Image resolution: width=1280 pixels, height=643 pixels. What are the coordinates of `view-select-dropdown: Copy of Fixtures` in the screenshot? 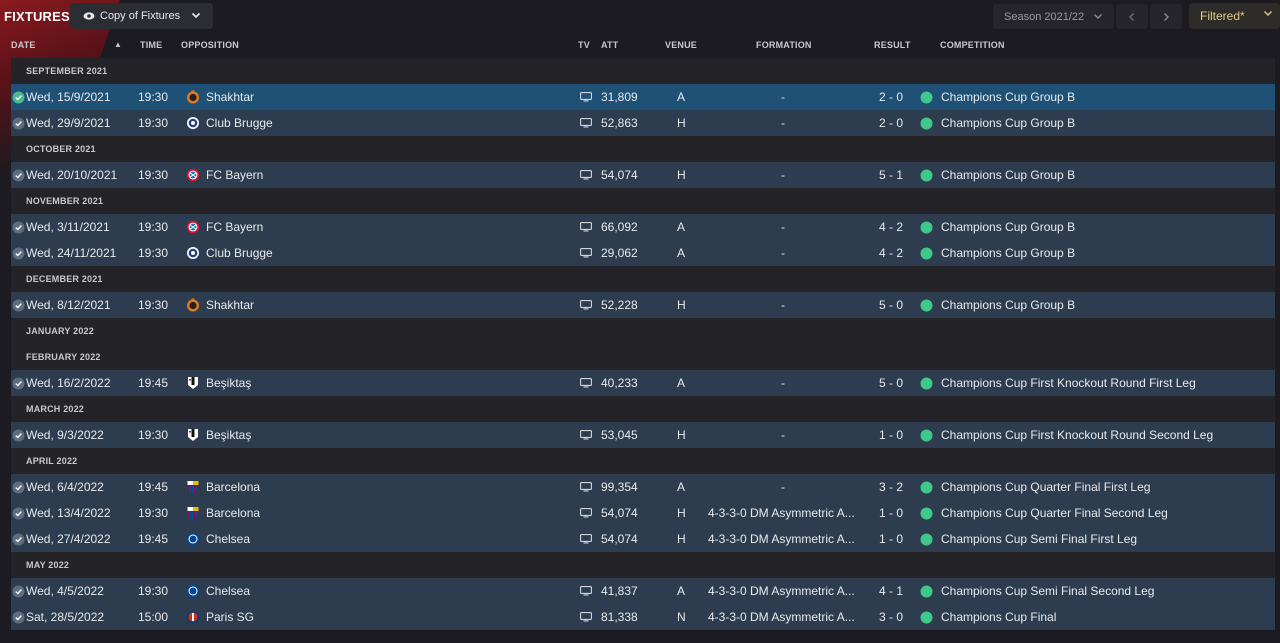 It's located at (141, 16).